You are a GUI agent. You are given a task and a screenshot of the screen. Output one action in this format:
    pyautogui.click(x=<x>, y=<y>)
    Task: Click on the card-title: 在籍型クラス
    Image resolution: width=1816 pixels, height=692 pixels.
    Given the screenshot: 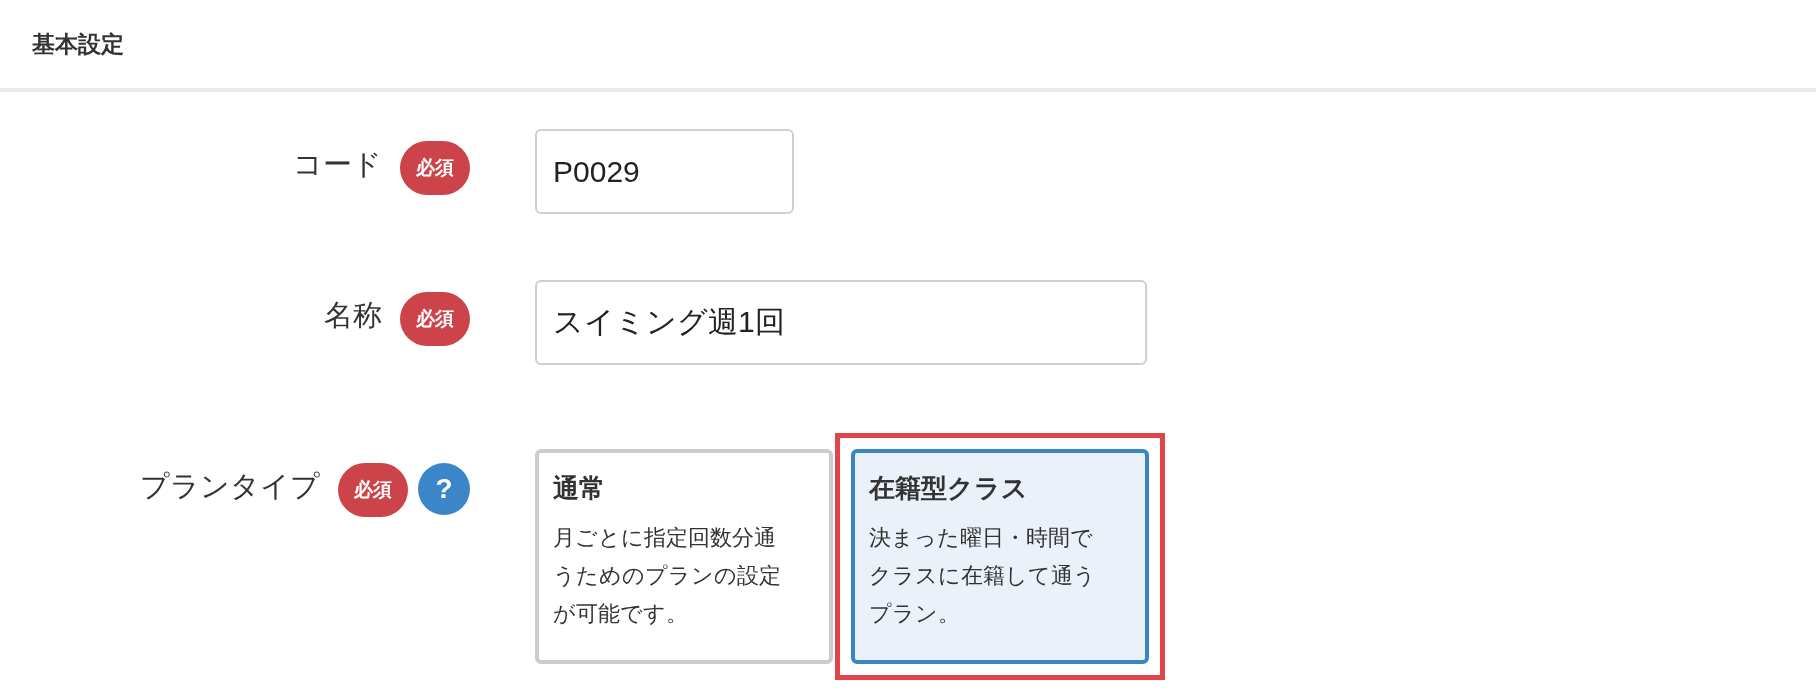 What is the action you would take?
    pyautogui.click(x=949, y=488)
    